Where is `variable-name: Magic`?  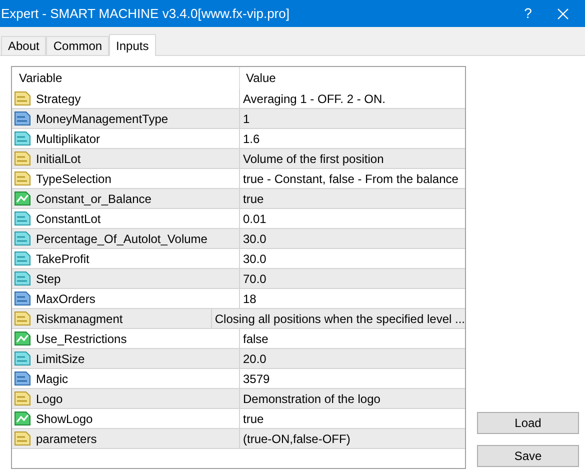 variable-name: Magic is located at coordinates (52, 379).